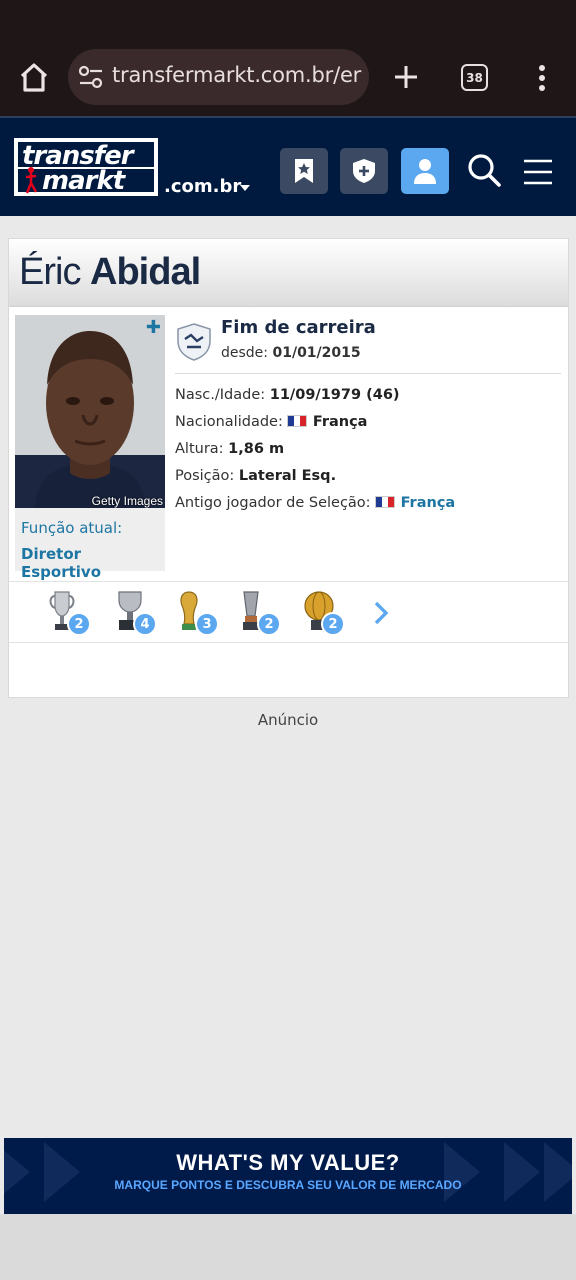 The image size is (576, 1280). Describe the element at coordinates (288, 273) in the screenshot. I see `player-name-header: Éric Abidal` at that location.